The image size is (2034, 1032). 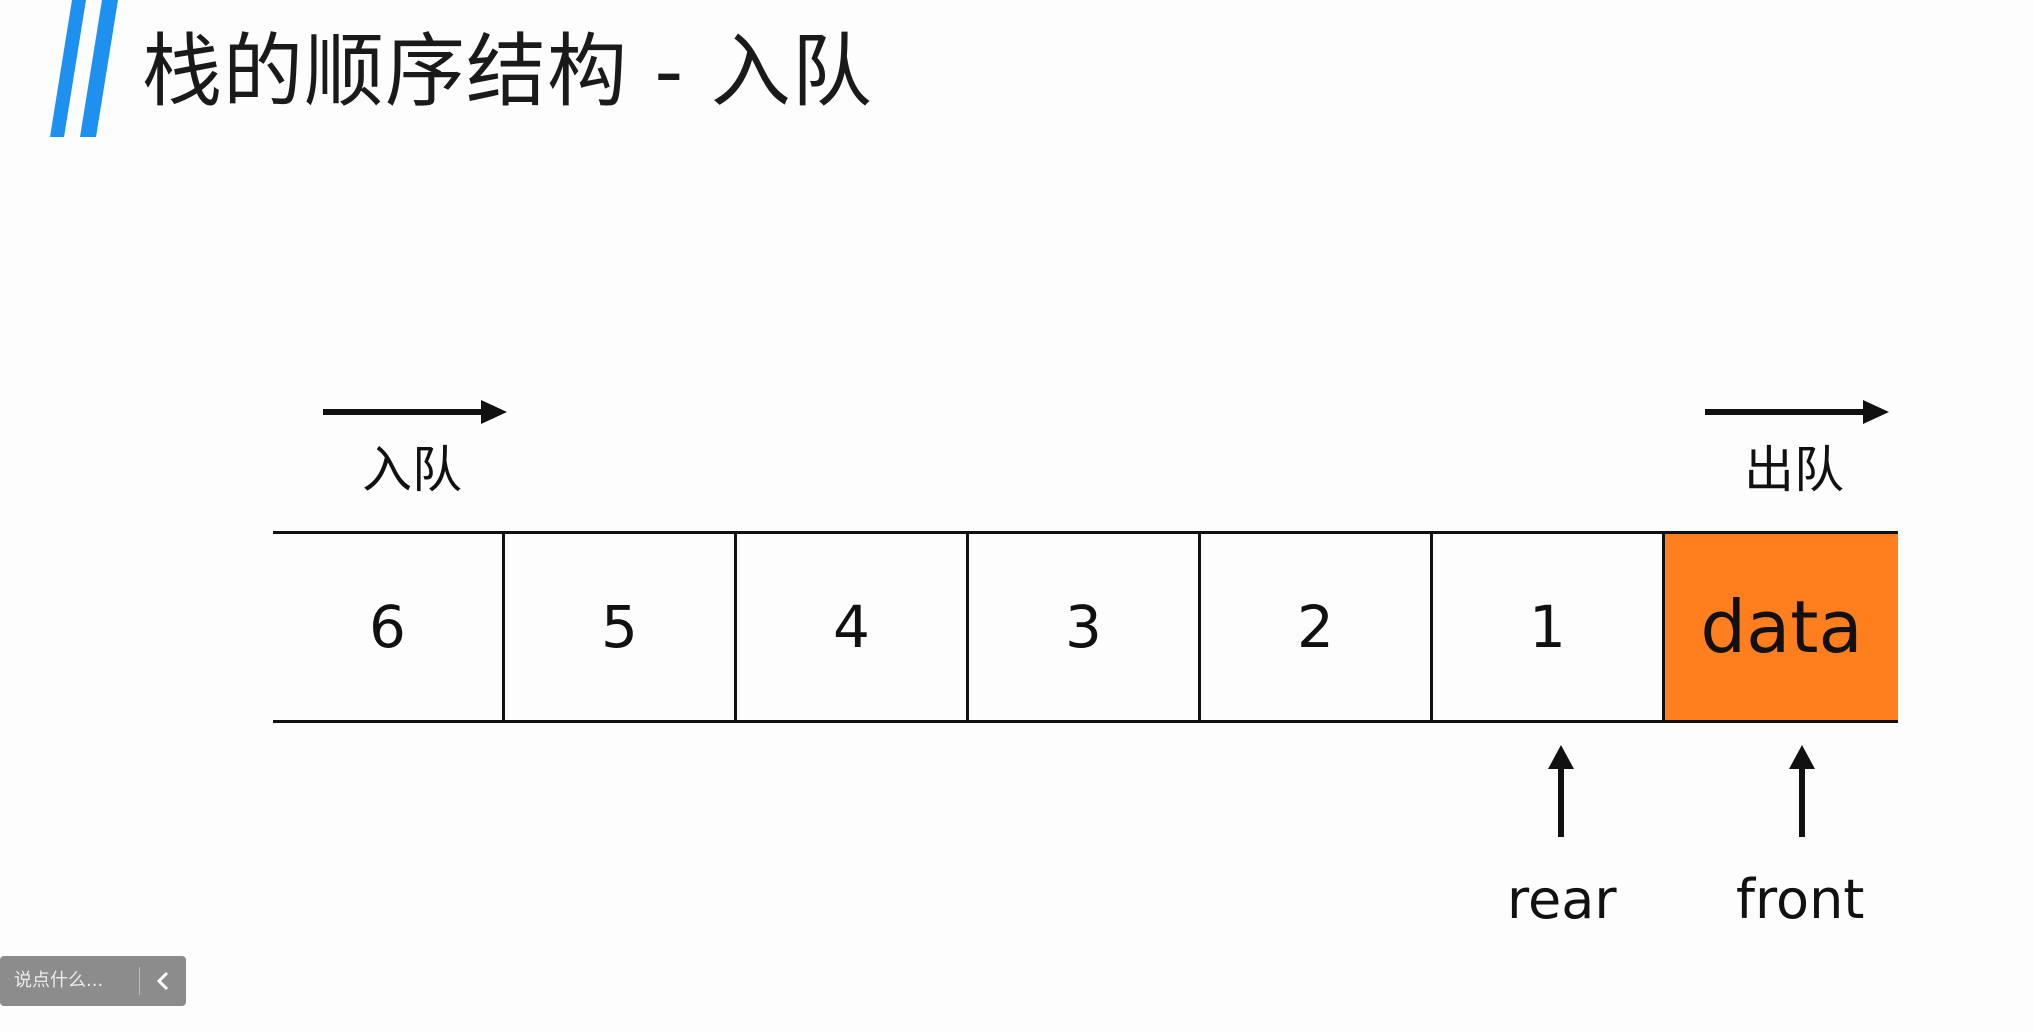 What do you see at coordinates (1797, 412) in the screenshot?
I see `dequeue-arrow-icon` at bounding box center [1797, 412].